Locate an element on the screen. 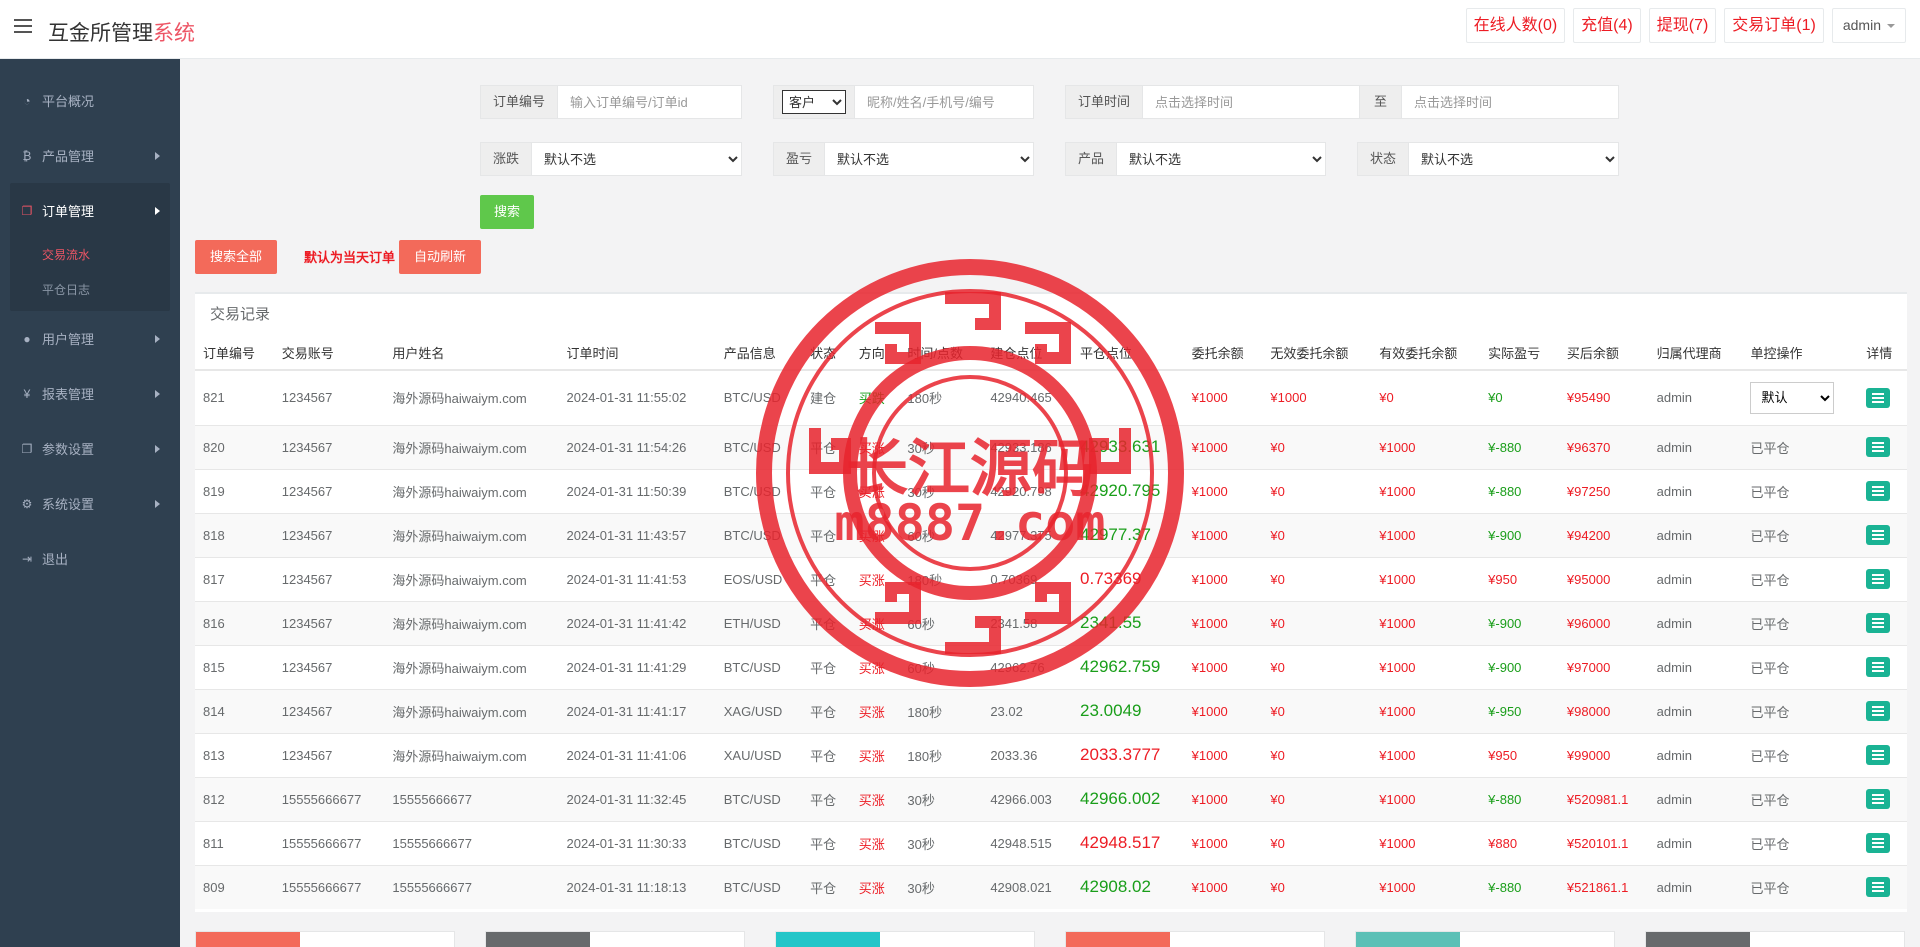 The image size is (1920, 947). menu-toggle-icon is located at coordinates (23, 28).